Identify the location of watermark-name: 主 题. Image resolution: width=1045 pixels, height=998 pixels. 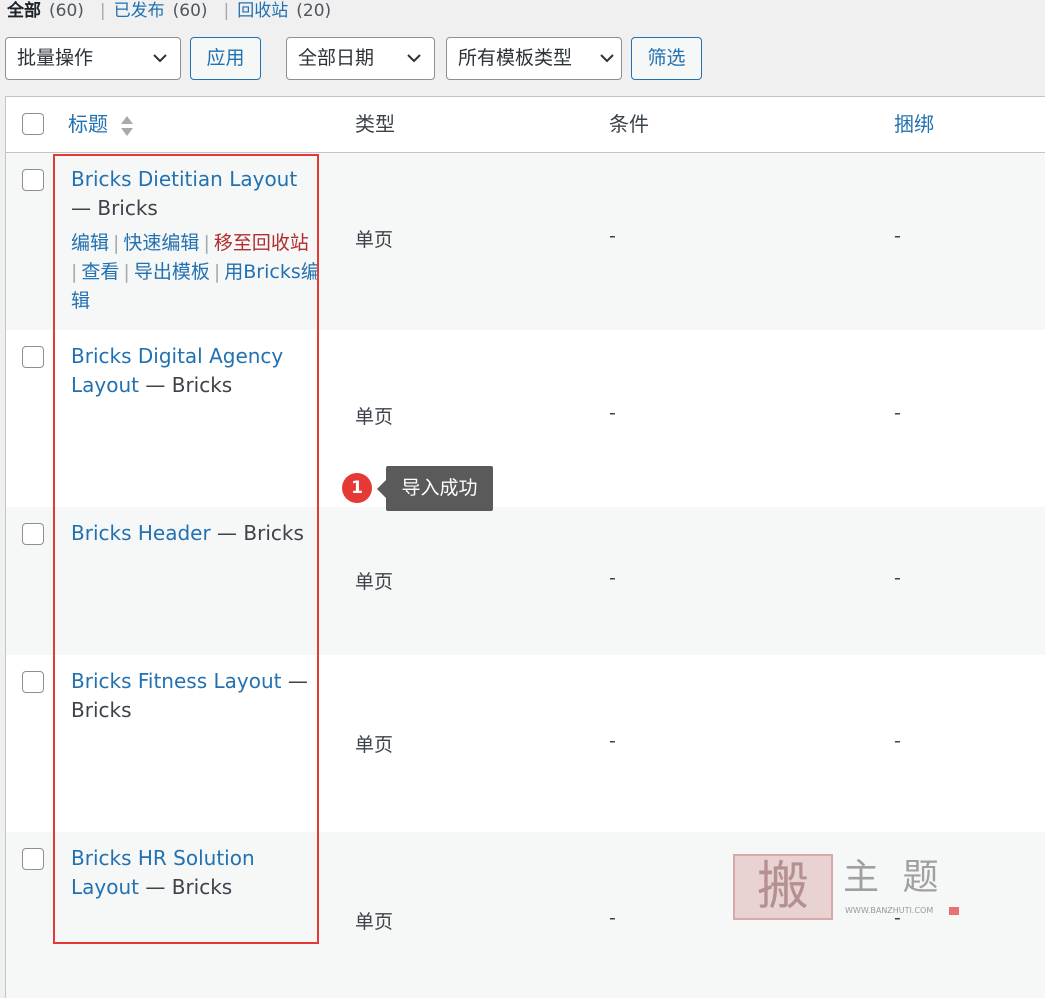
(894, 877).